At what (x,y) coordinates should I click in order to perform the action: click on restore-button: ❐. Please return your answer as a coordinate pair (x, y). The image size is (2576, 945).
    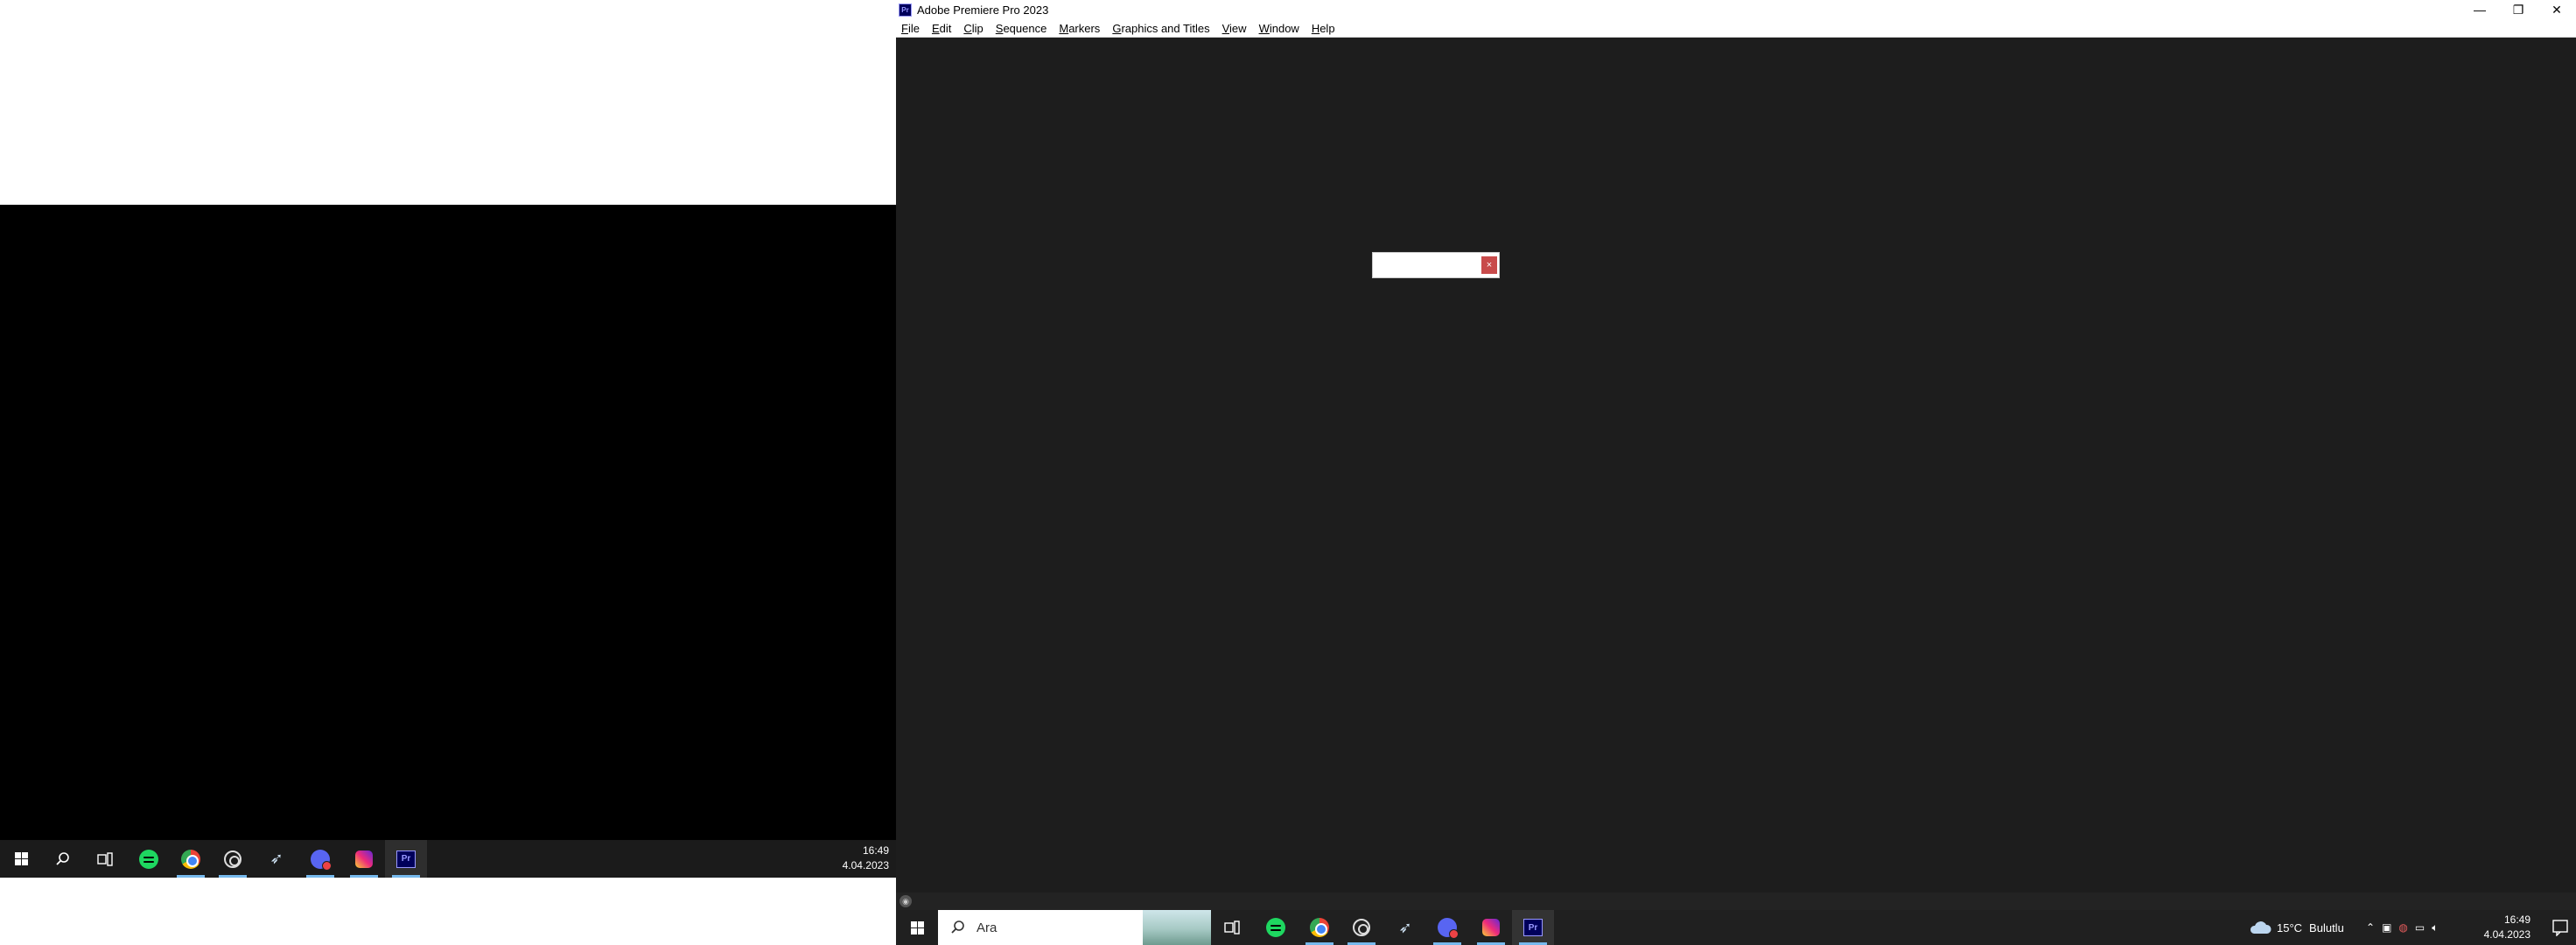
    Looking at the image, I should click on (2518, 9).